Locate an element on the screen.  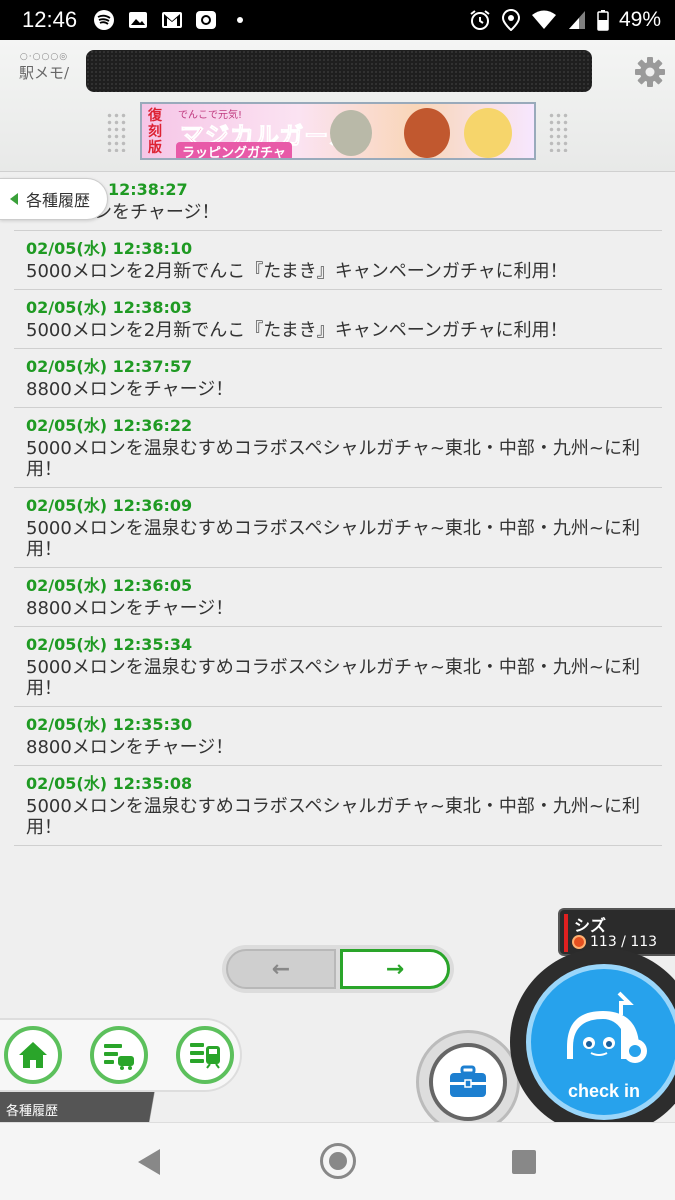
chevron-left-icon is located at coordinates (14, 199).